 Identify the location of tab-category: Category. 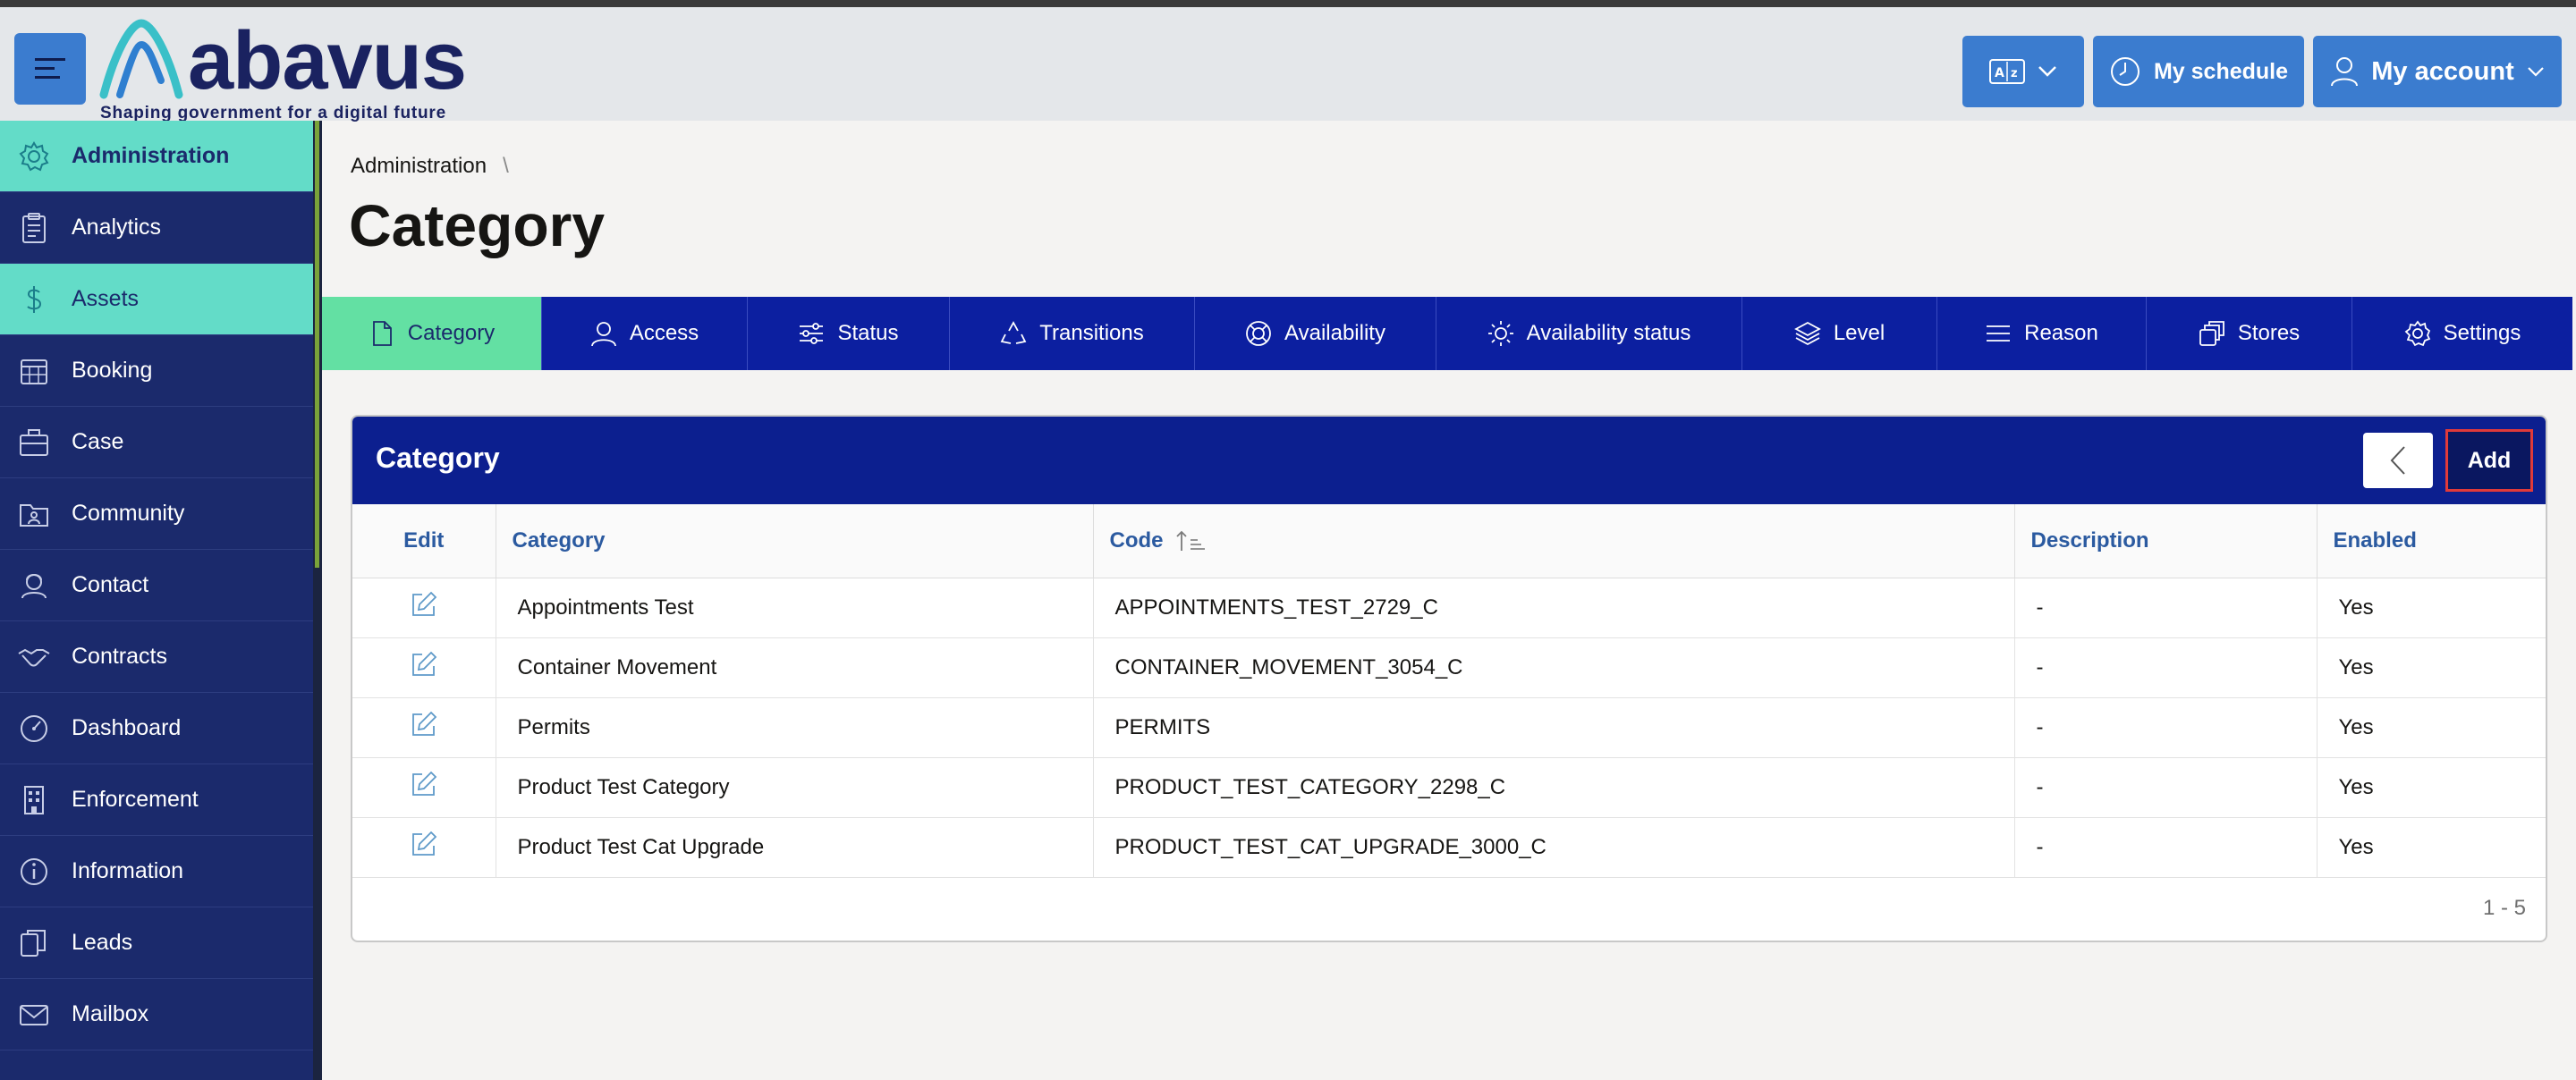
(432, 333).